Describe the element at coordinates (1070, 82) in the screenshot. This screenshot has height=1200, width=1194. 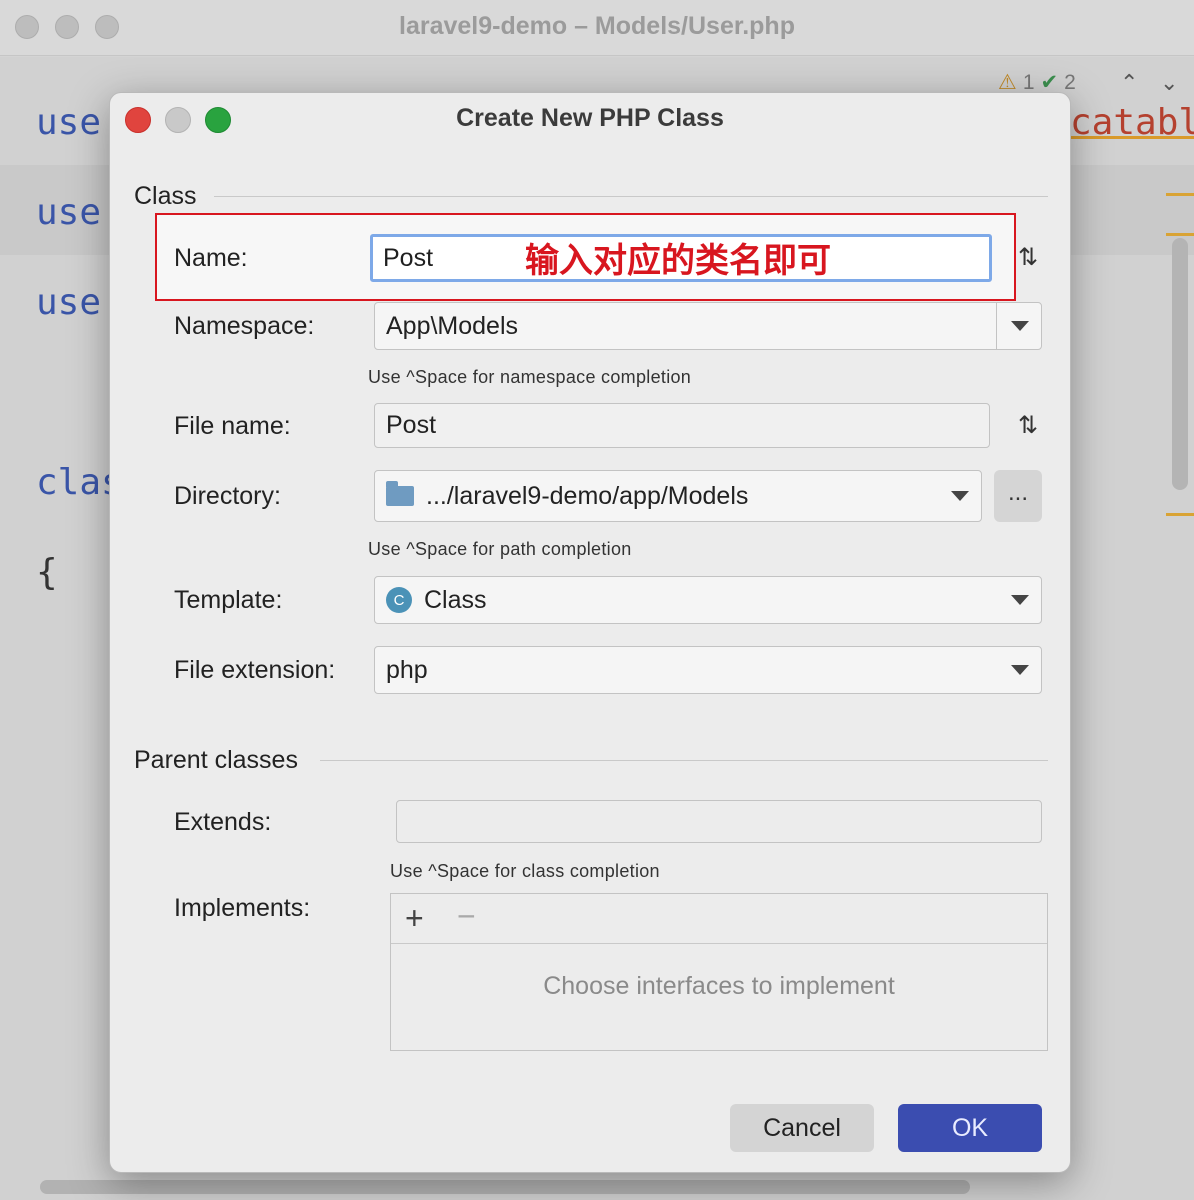
I see `ok-count: 2` at that location.